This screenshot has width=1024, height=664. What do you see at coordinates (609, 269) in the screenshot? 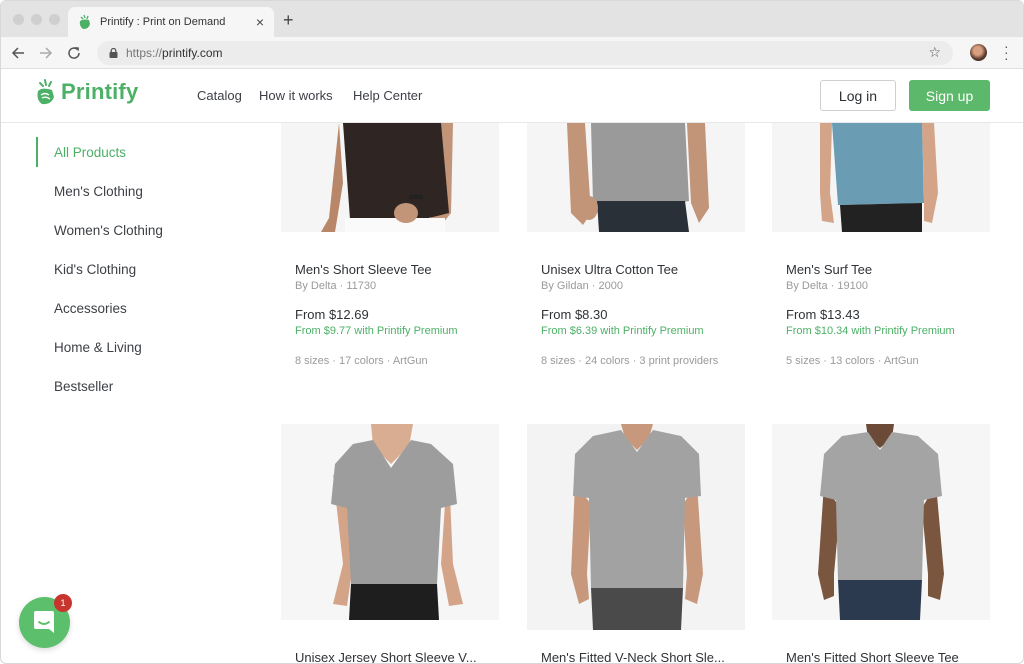
I see `product-name: Unisex Ultra Cotton Tee` at bounding box center [609, 269].